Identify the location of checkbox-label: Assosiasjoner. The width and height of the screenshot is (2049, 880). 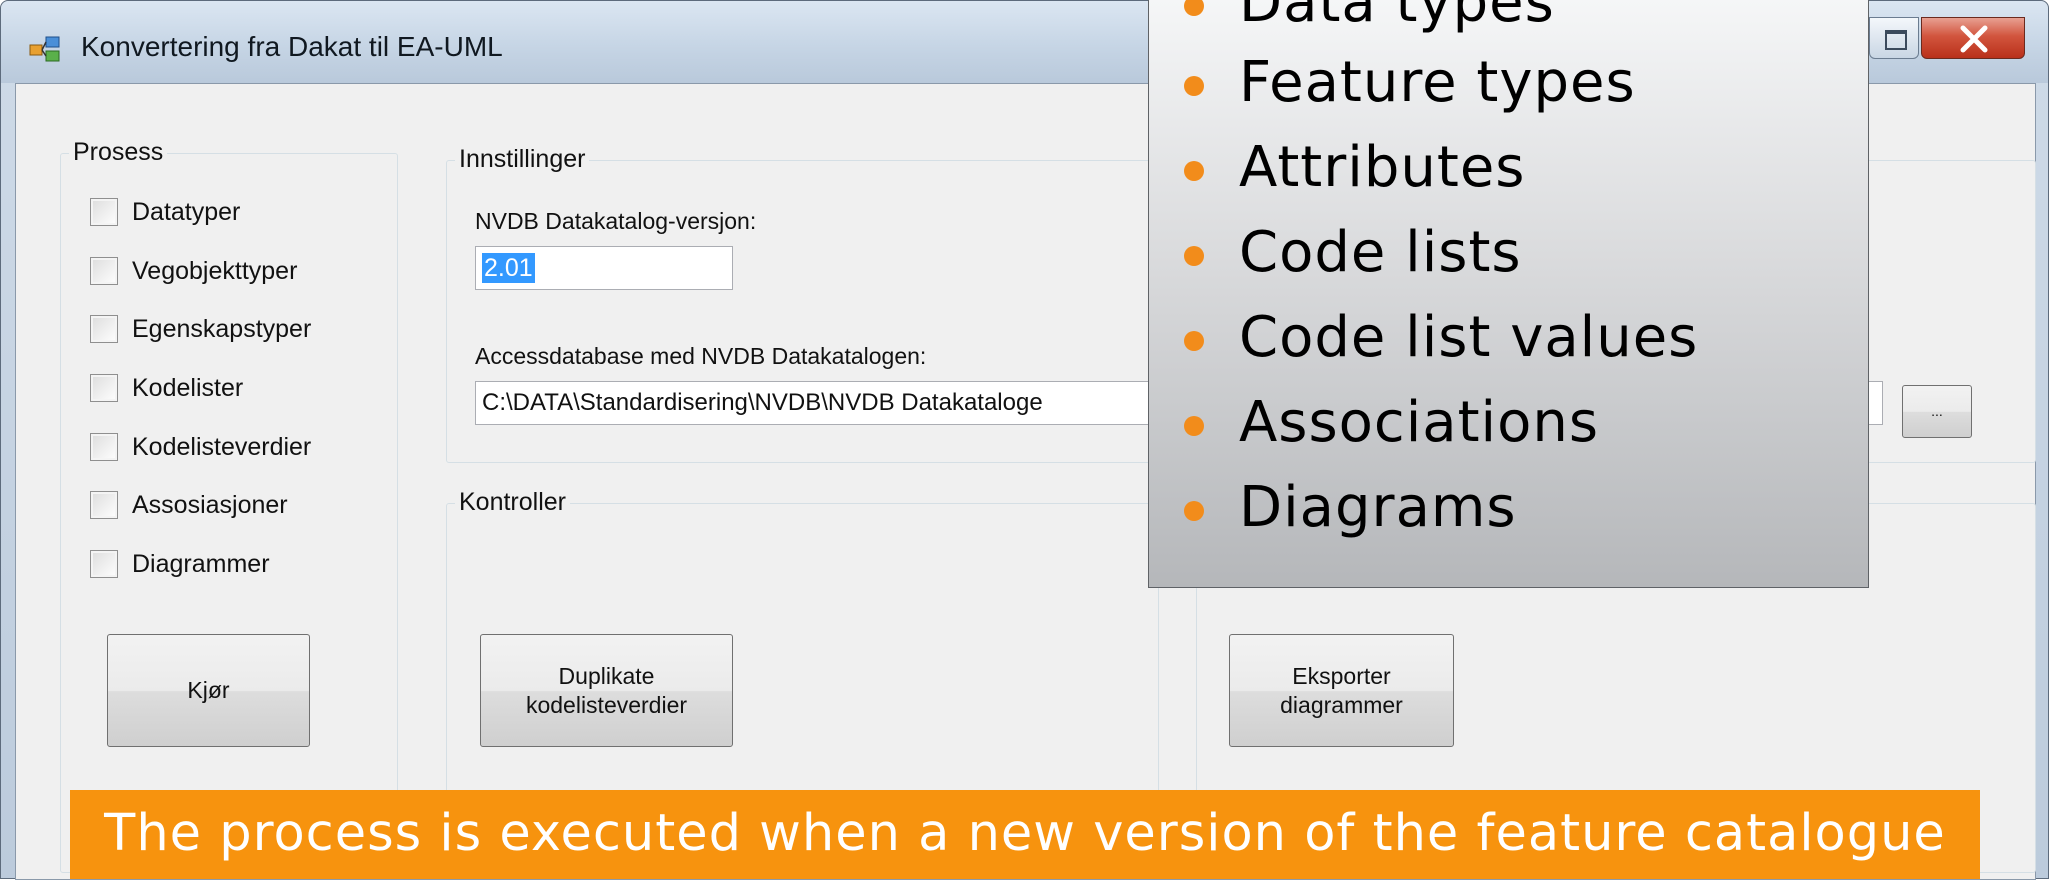
(210, 504).